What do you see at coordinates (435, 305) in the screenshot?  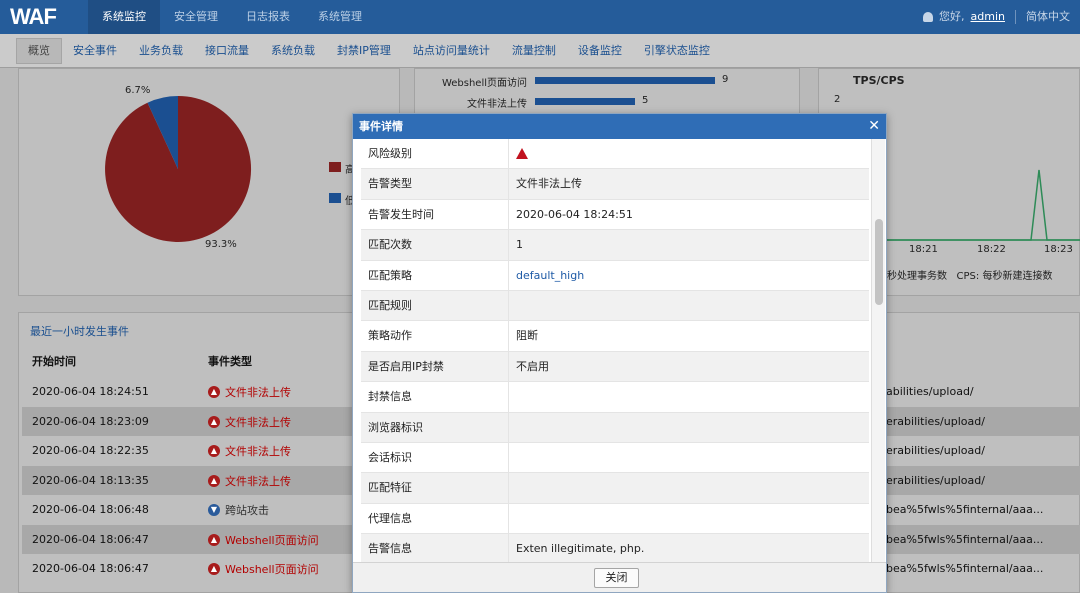 I see `detail-key: 匹配规则` at bounding box center [435, 305].